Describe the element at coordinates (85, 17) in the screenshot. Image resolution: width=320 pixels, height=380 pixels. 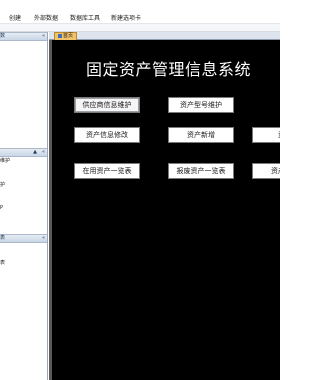
I see `ribbon-tab-database-tools: 数据库工具` at that location.